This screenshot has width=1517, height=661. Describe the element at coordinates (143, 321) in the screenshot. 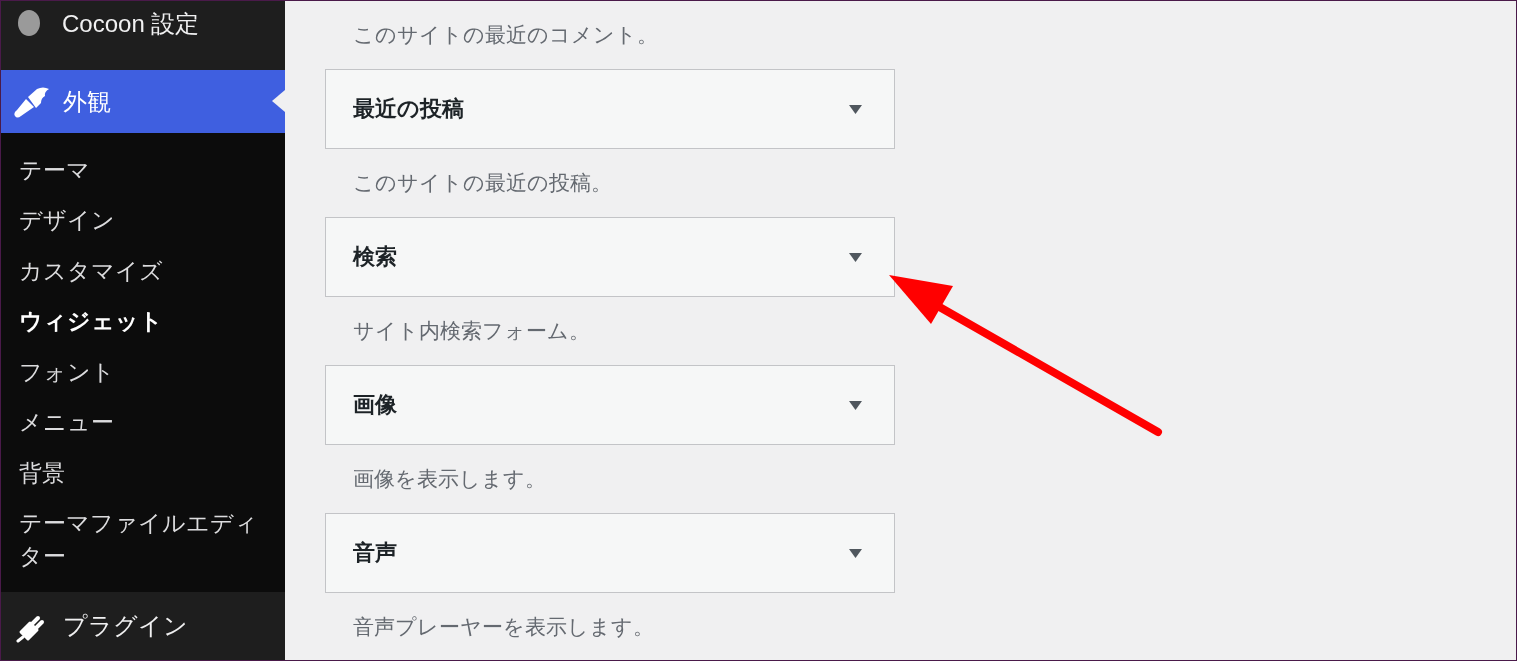

I see `submenu-item: ウィジェット` at that location.